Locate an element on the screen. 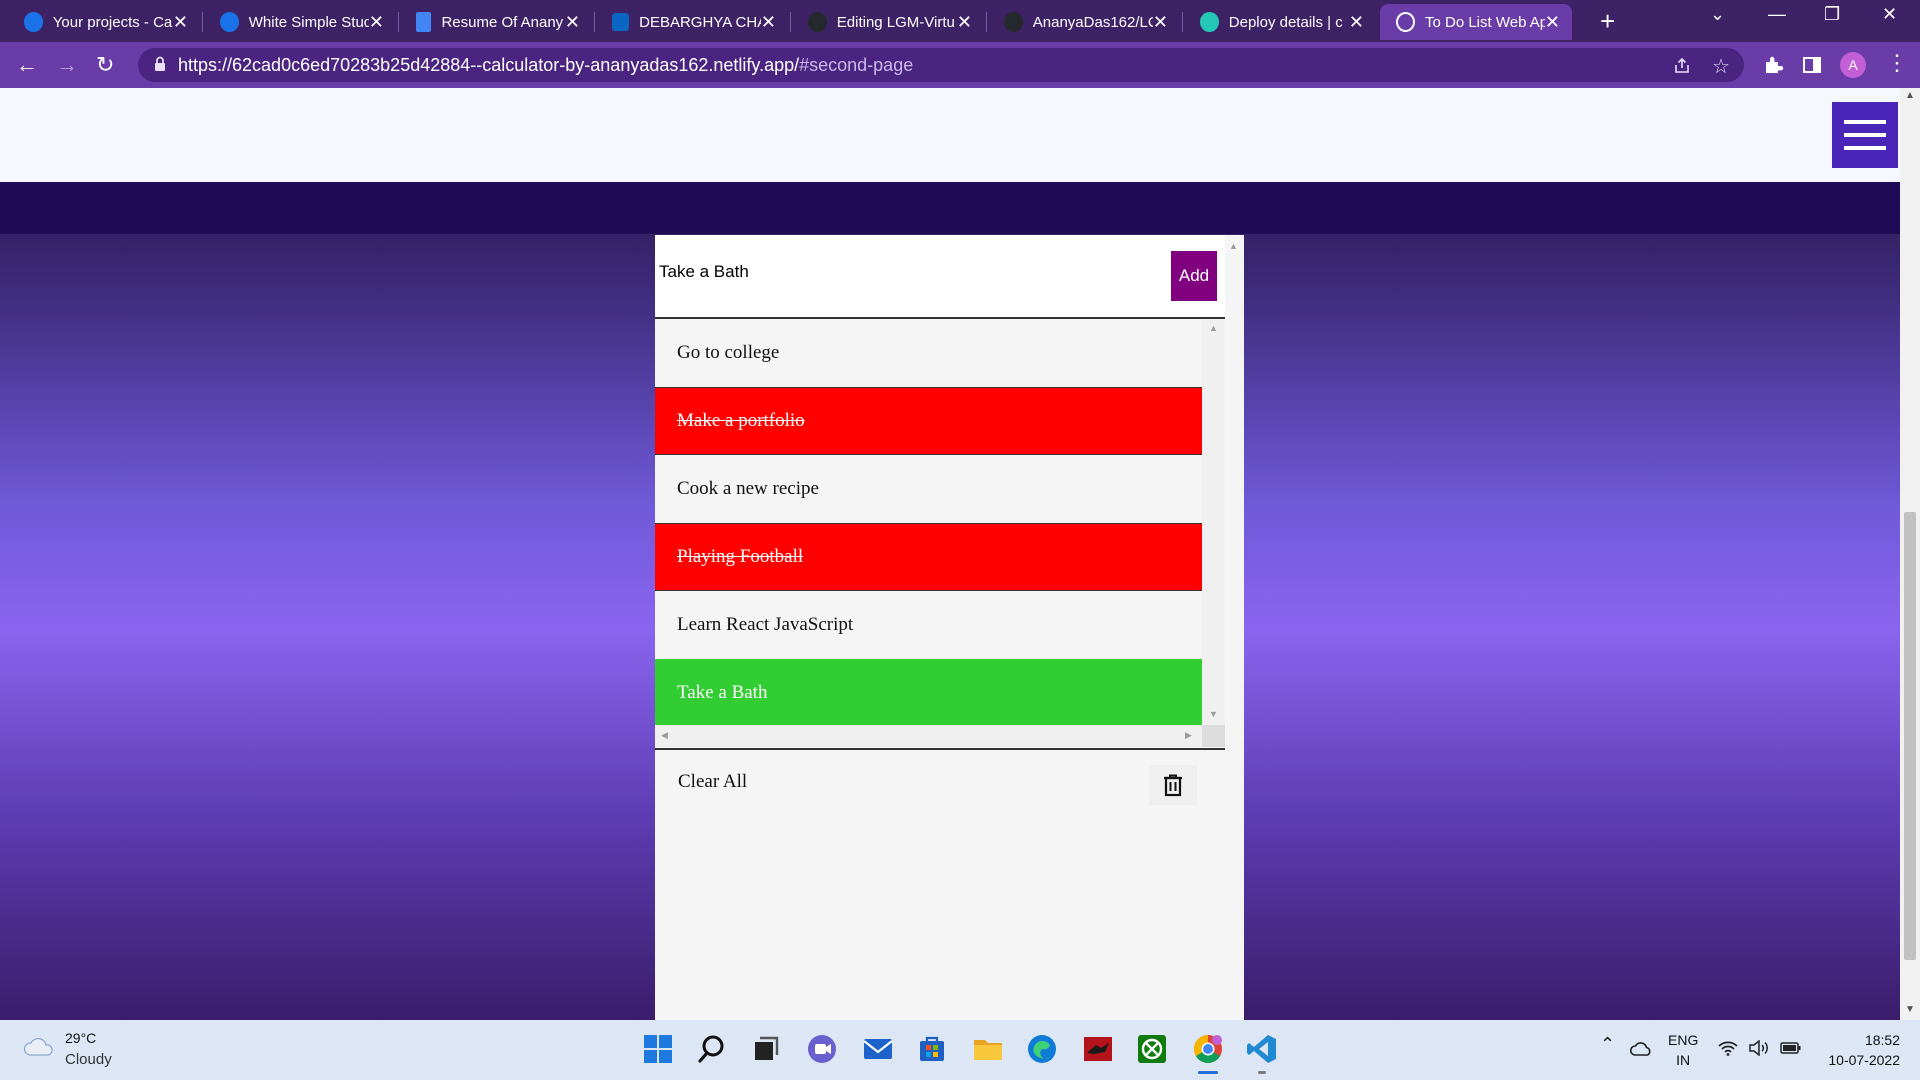 The height and width of the screenshot is (1080, 1920). search-icon is located at coordinates (712, 1049).